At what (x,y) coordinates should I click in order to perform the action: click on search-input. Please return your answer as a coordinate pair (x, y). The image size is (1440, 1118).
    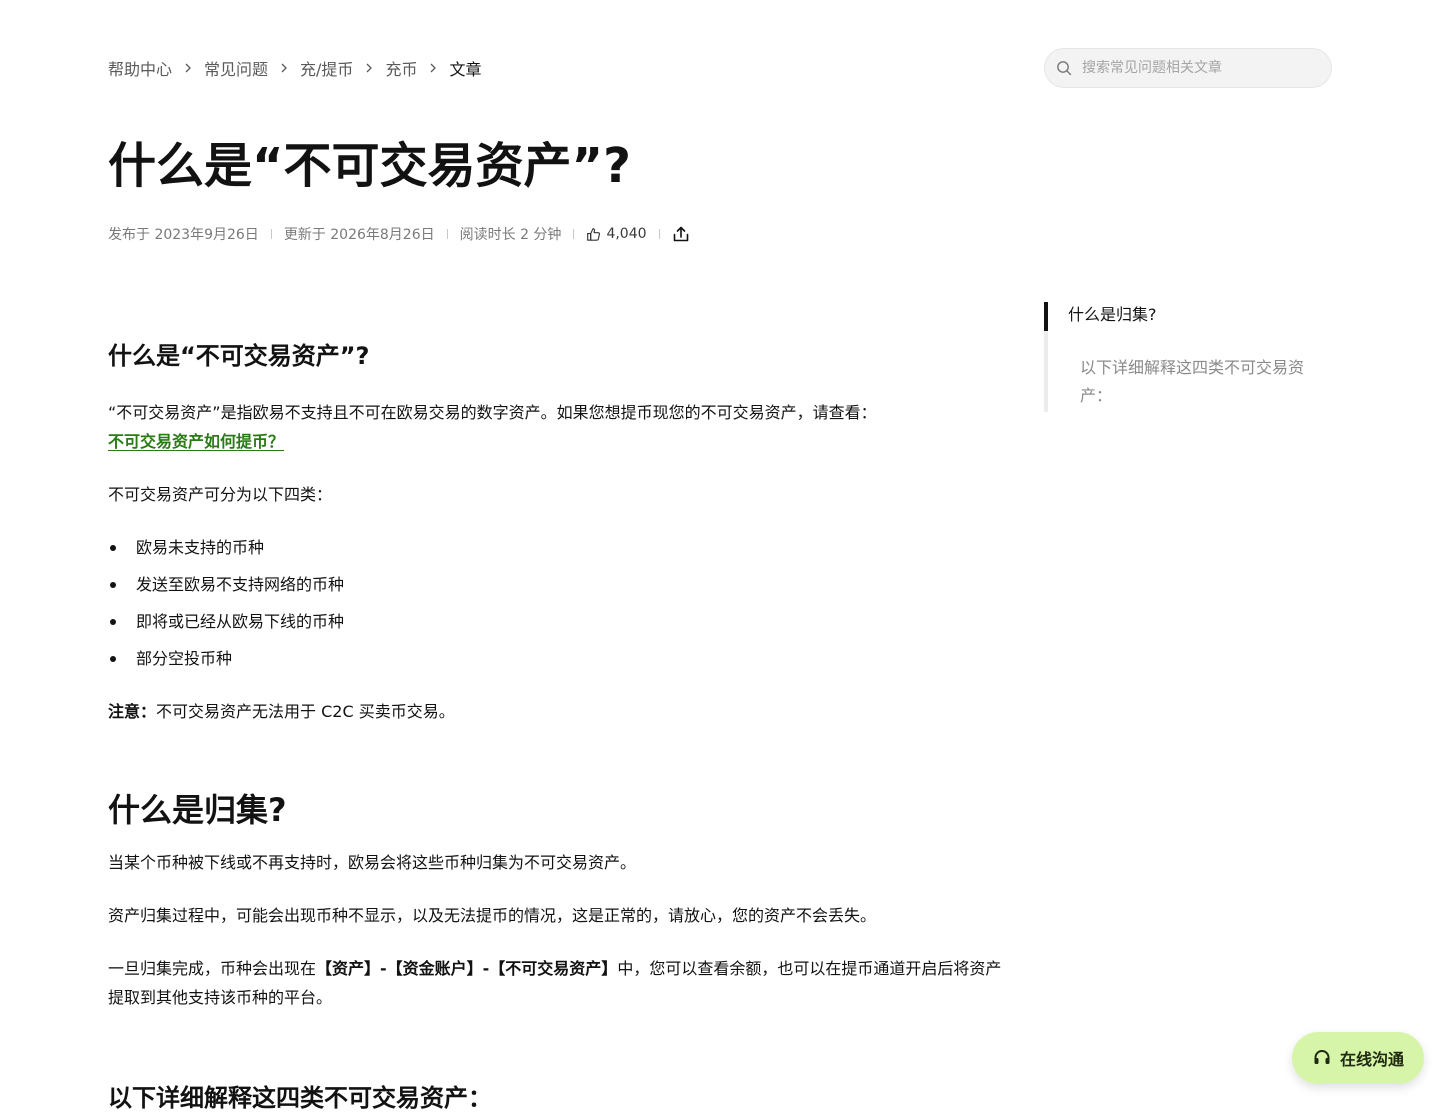
    Looking at the image, I should click on (1192, 68).